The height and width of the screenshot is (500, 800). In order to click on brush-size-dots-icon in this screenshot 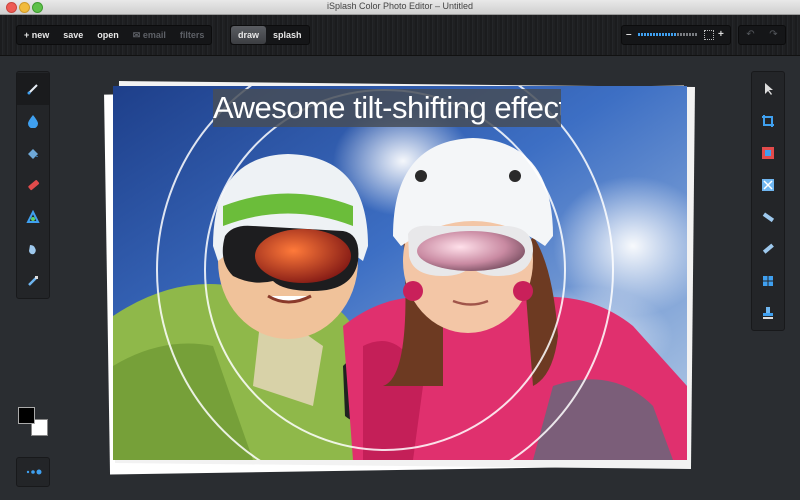, I will do `click(34, 472)`.